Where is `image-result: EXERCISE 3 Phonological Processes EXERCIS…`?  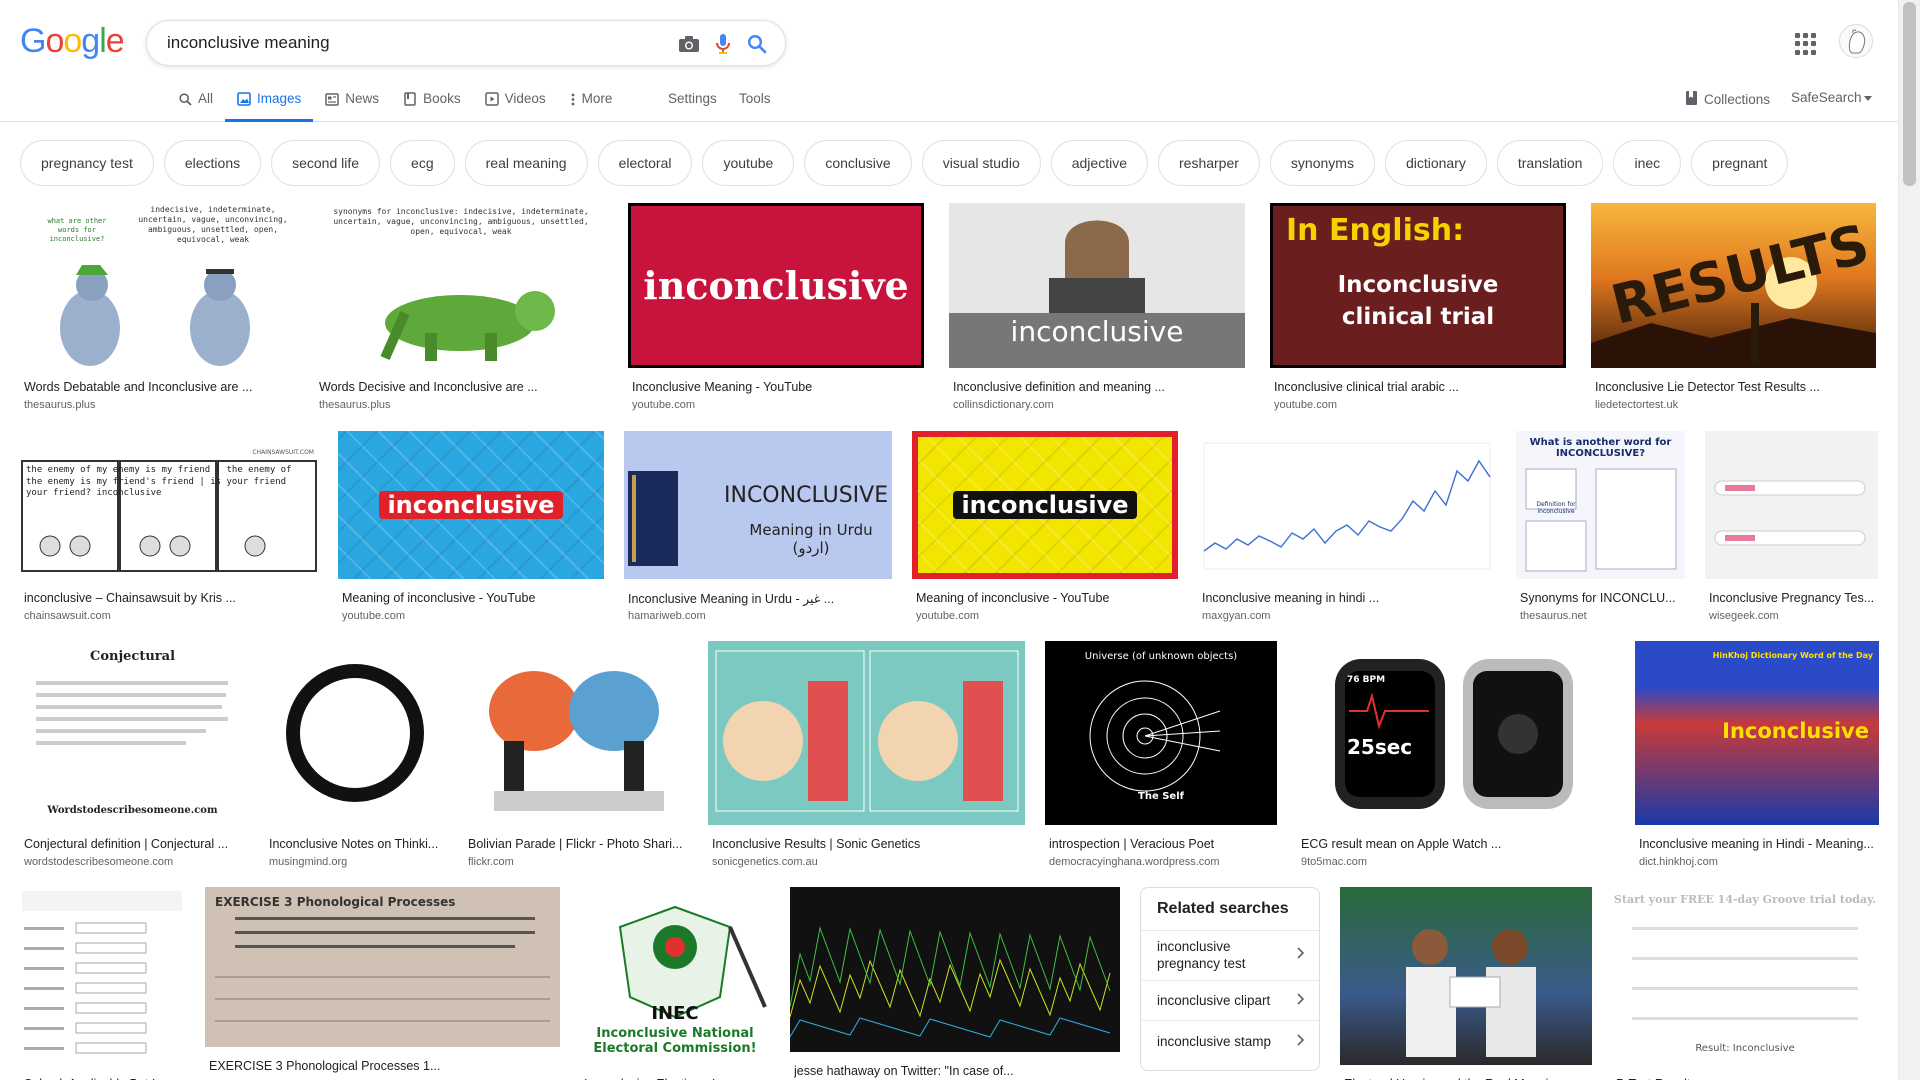 image-result: EXERCISE 3 Phonological Processes EXERCIS… is located at coordinates (382, 983).